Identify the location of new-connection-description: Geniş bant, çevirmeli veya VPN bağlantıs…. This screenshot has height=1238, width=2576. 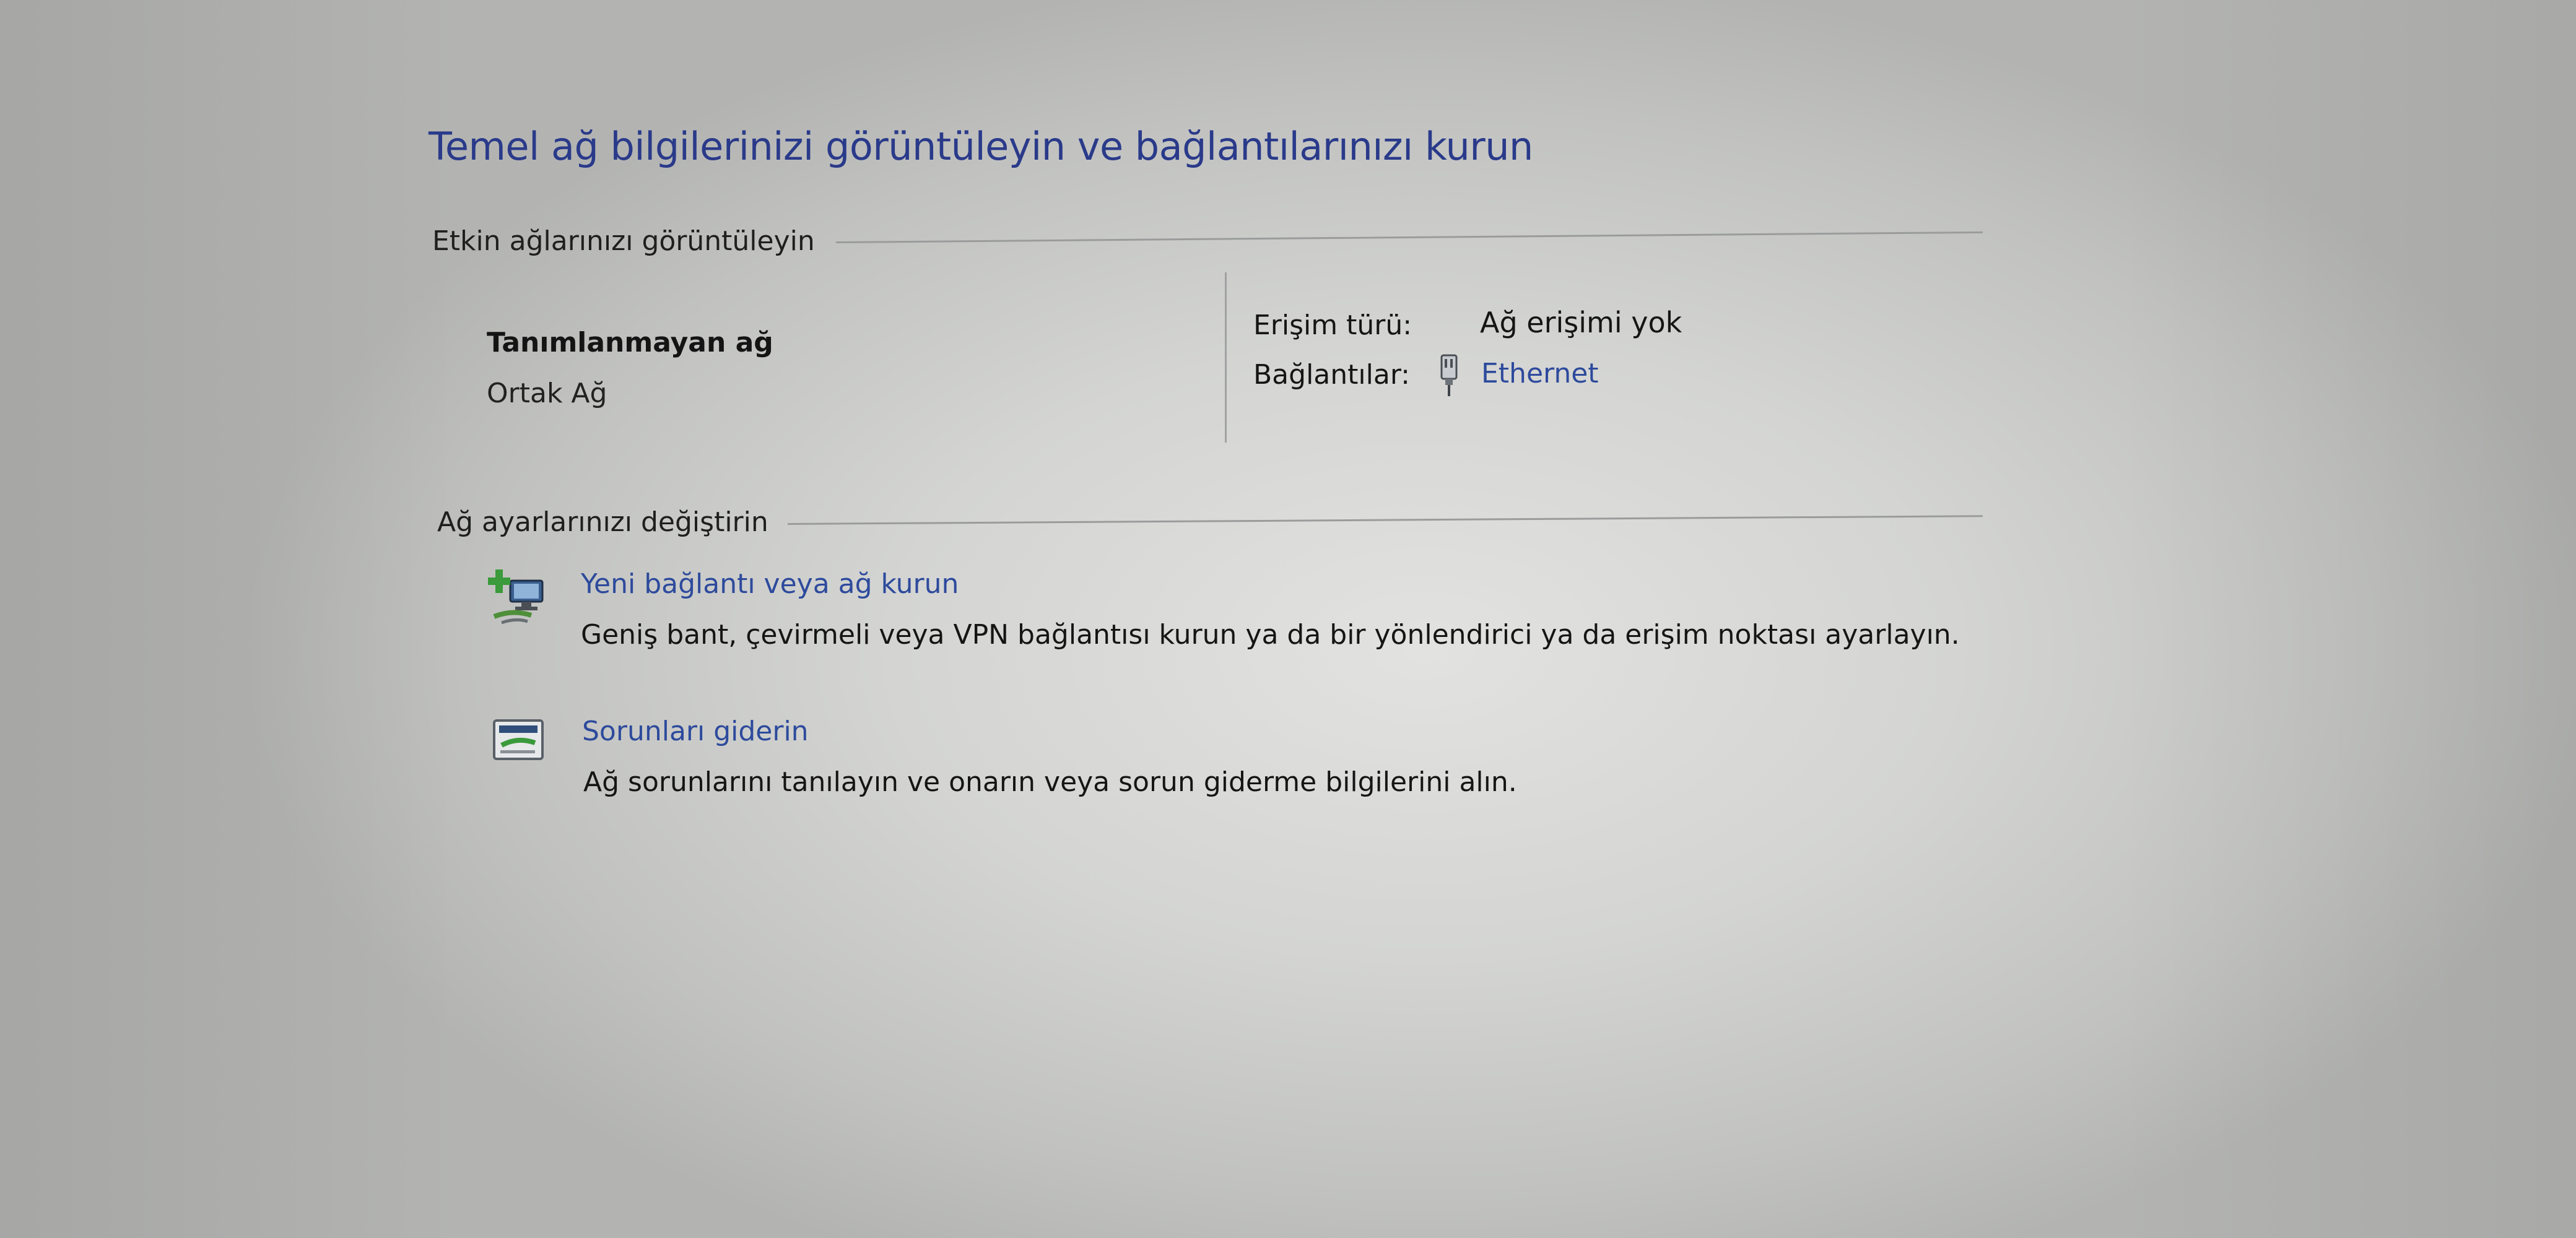
(1270, 635).